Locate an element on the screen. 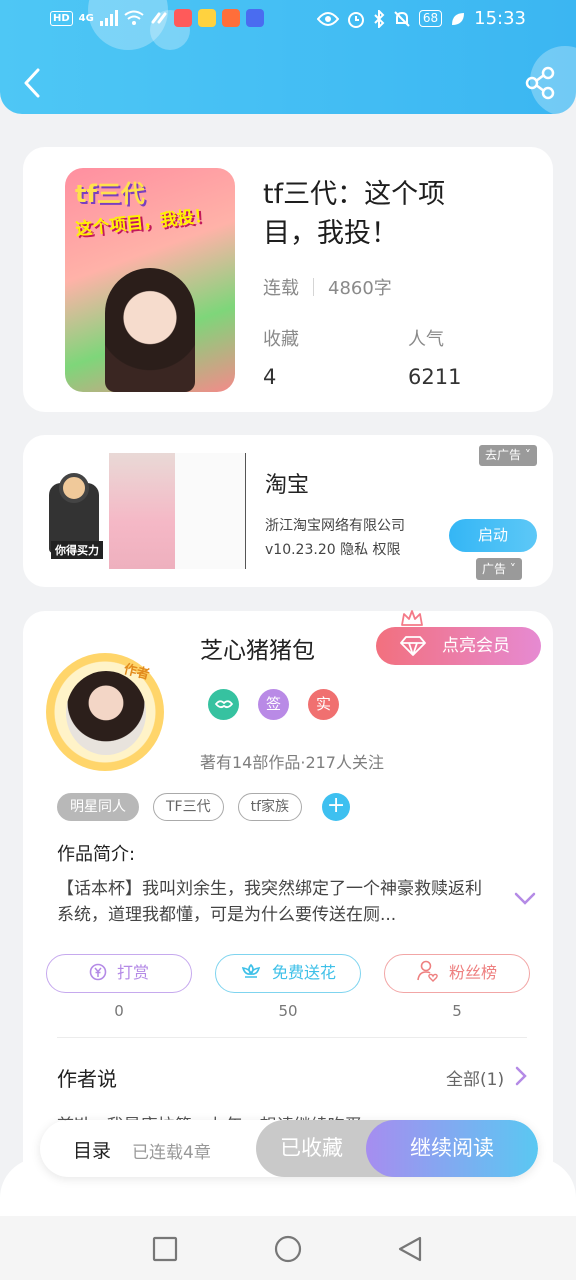 The width and height of the screenshot is (576, 1280). network-indicator: 4G is located at coordinates (86, 18).